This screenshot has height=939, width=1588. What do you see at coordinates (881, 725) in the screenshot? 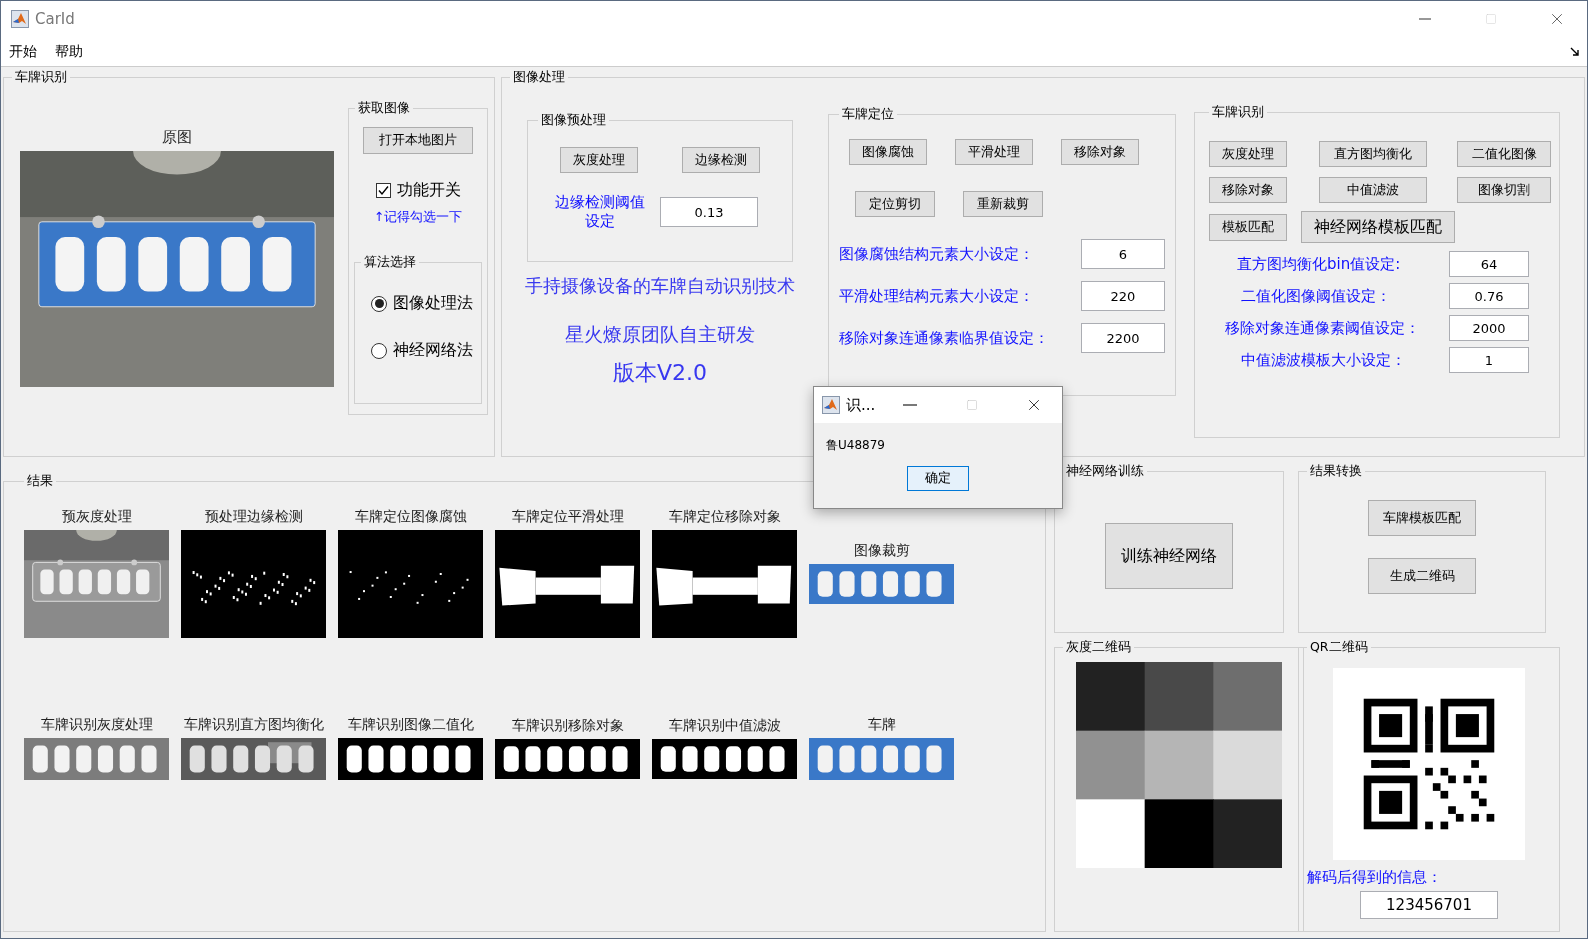
I see `image-caption: 车牌` at bounding box center [881, 725].